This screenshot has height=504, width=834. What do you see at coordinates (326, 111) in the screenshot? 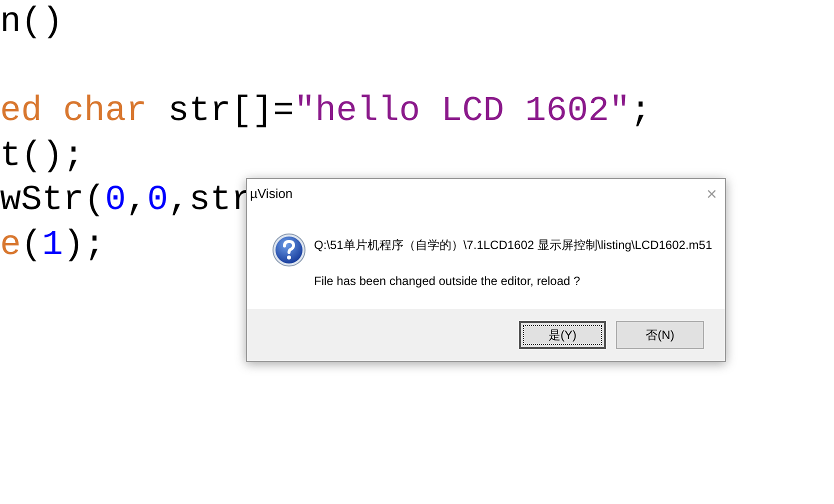
I see `code-line: ed char str[]="hello LCD 1602";` at bounding box center [326, 111].